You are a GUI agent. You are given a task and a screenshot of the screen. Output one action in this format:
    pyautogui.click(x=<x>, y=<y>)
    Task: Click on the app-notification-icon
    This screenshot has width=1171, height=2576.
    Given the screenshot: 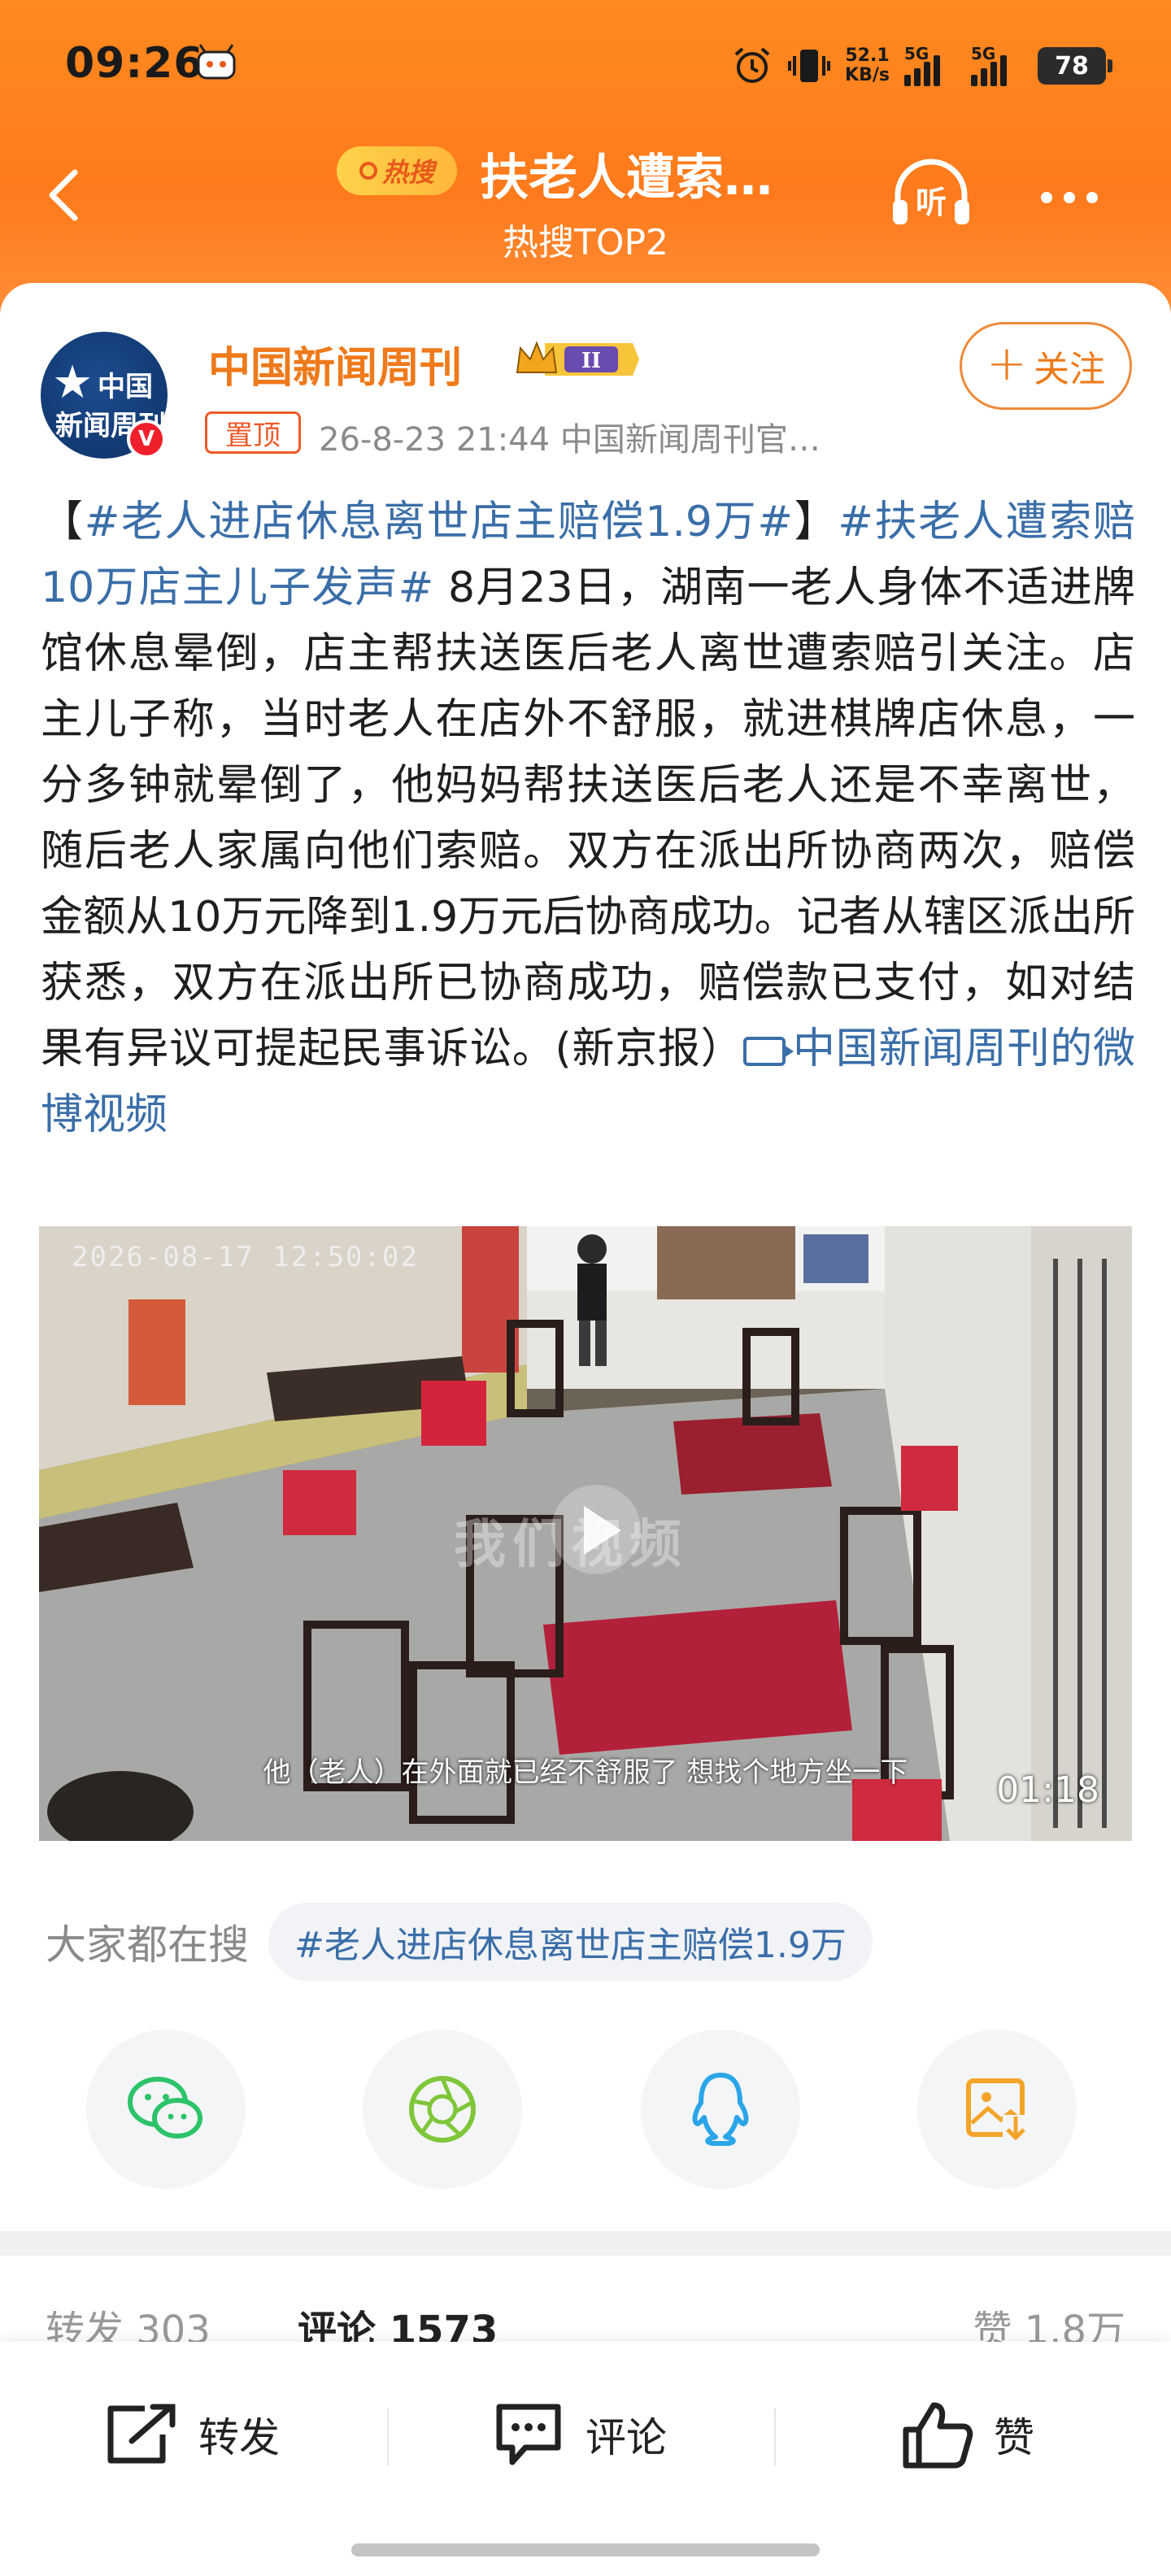 What is the action you would take?
    pyautogui.click(x=216, y=62)
    